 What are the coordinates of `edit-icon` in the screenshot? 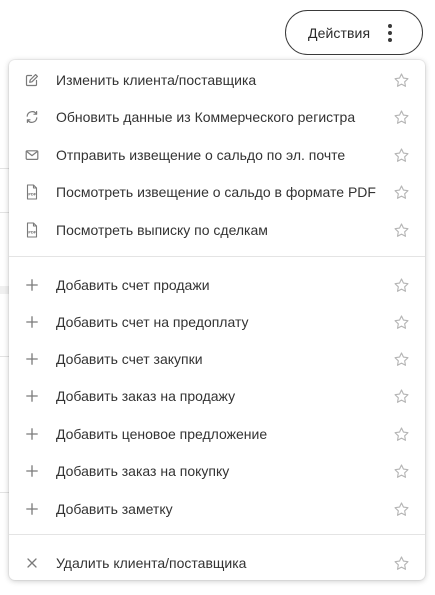 It's located at (32, 80).